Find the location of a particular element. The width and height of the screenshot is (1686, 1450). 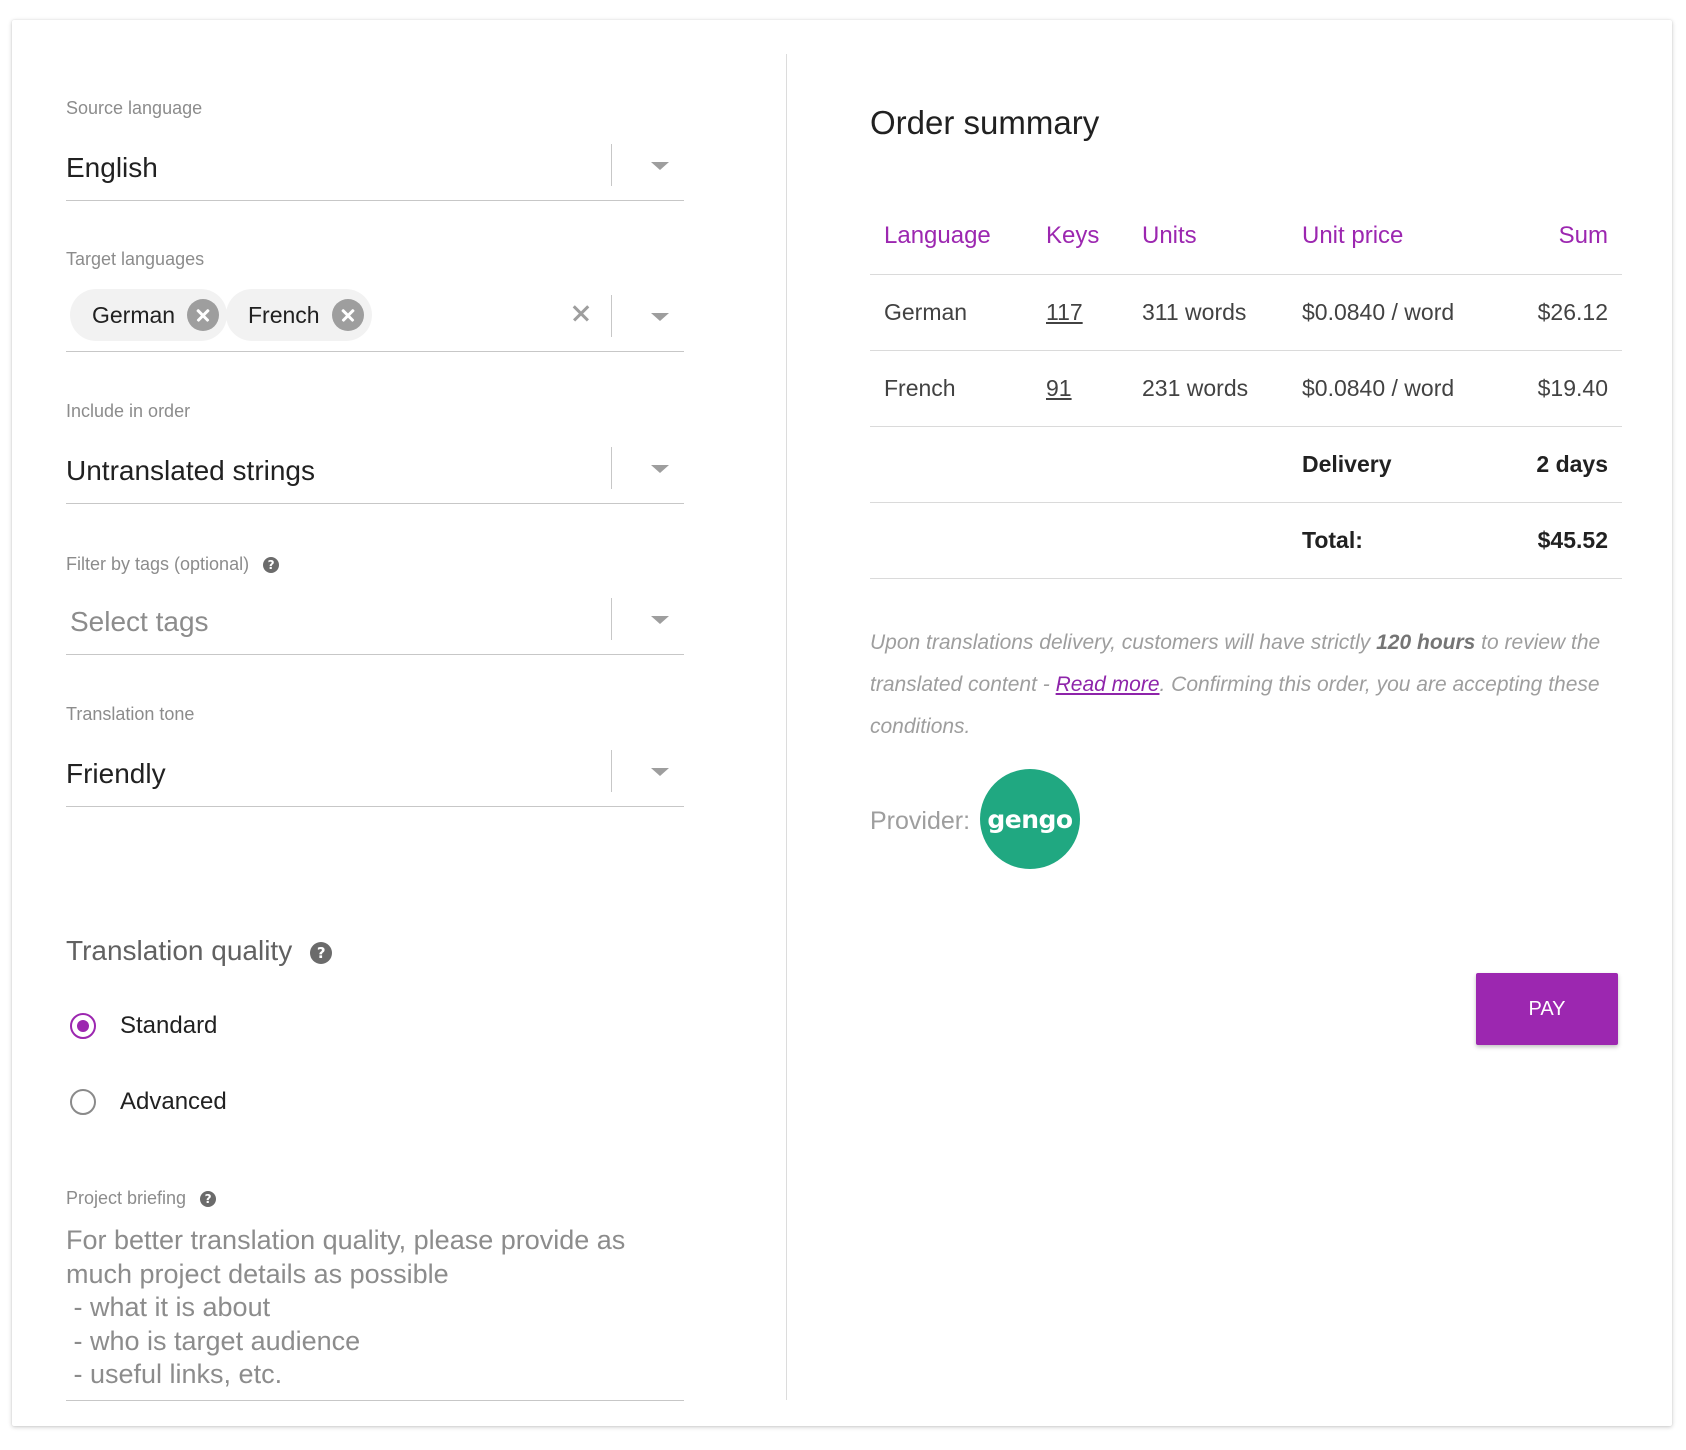

radio-label: Standard is located at coordinates (169, 1025).